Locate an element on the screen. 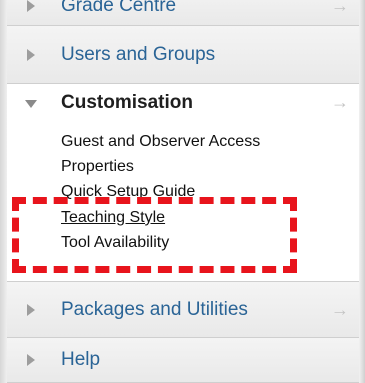 This screenshot has height=383, width=365. menu-item-properties: Properties is located at coordinates (97, 167).